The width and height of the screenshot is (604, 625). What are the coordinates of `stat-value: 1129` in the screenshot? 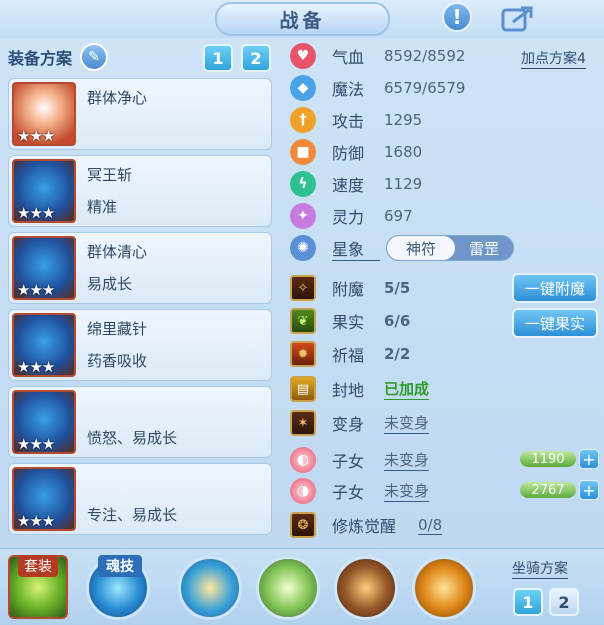 It's located at (403, 184).